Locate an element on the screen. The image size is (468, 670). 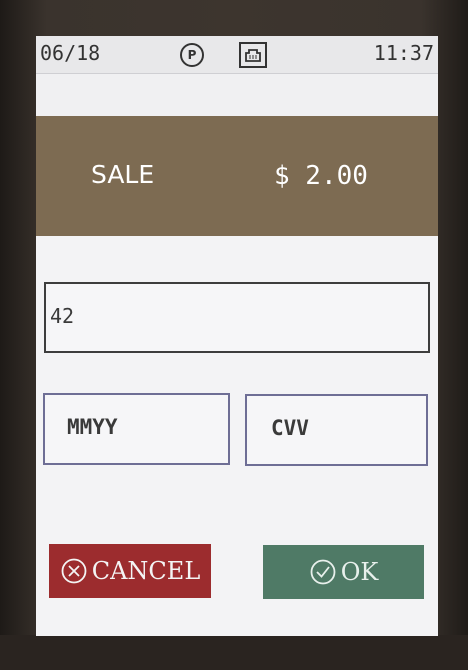
expiry-field: MMYY is located at coordinates (136, 429).